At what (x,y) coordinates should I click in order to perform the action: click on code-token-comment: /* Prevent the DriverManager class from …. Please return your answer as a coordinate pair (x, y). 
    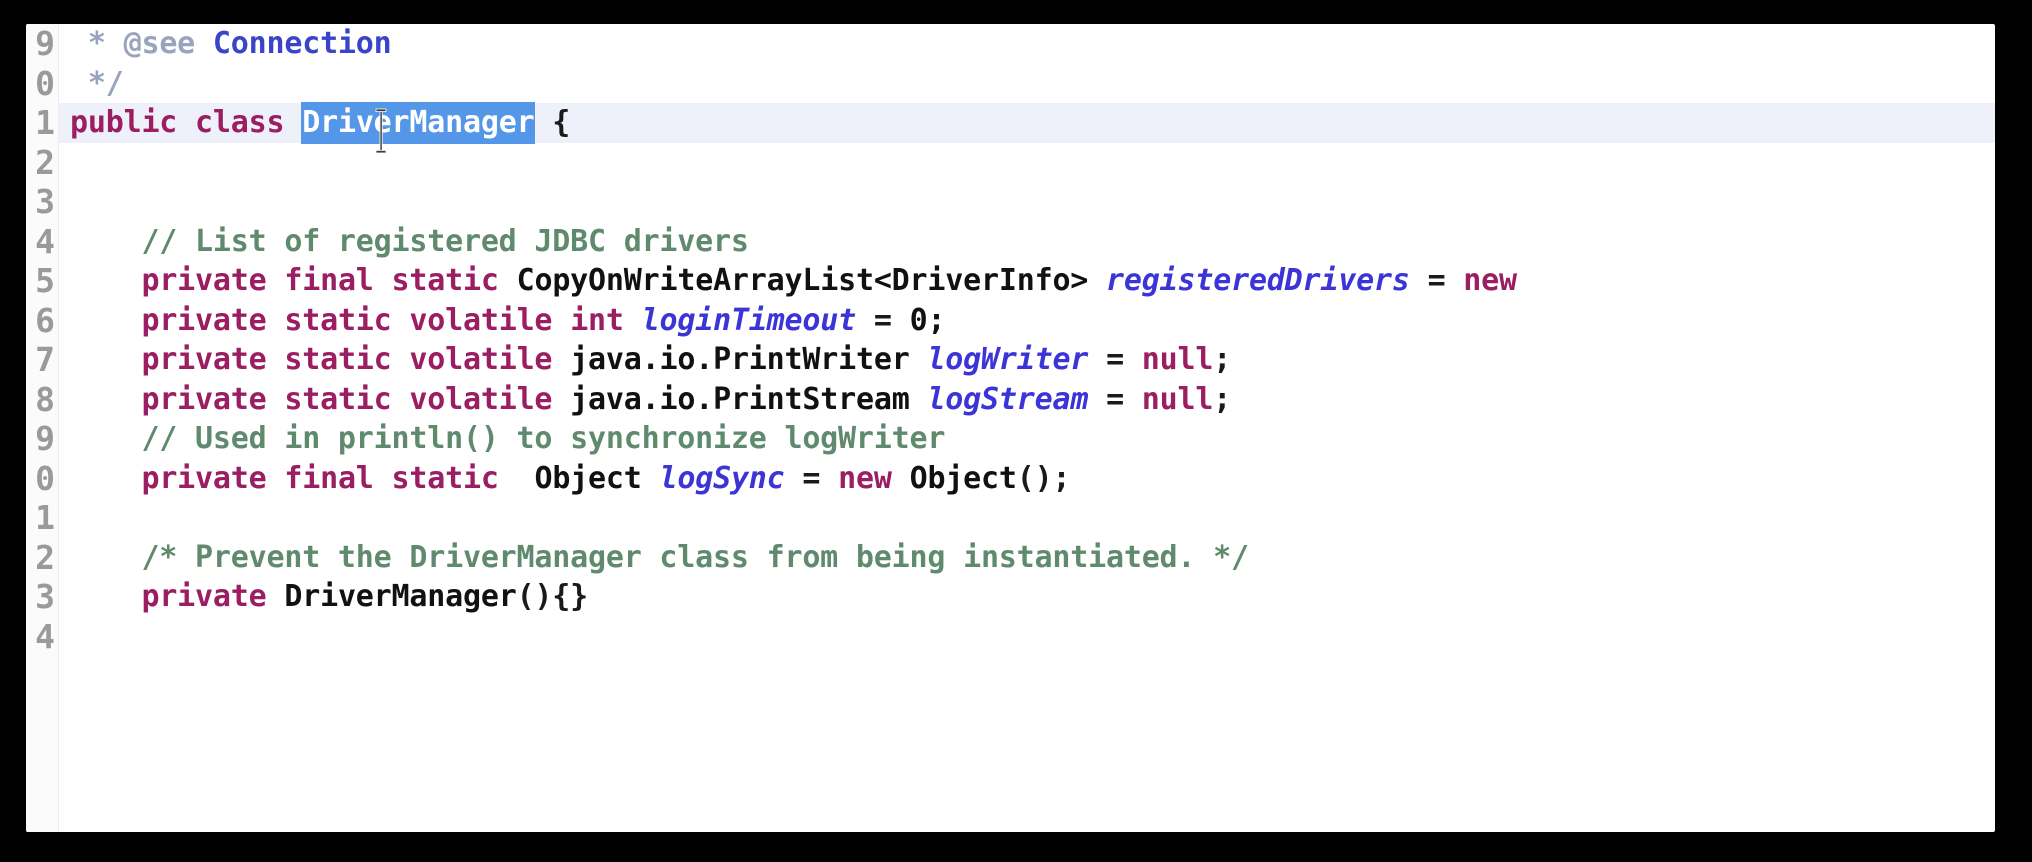
    Looking at the image, I should click on (659, 557).